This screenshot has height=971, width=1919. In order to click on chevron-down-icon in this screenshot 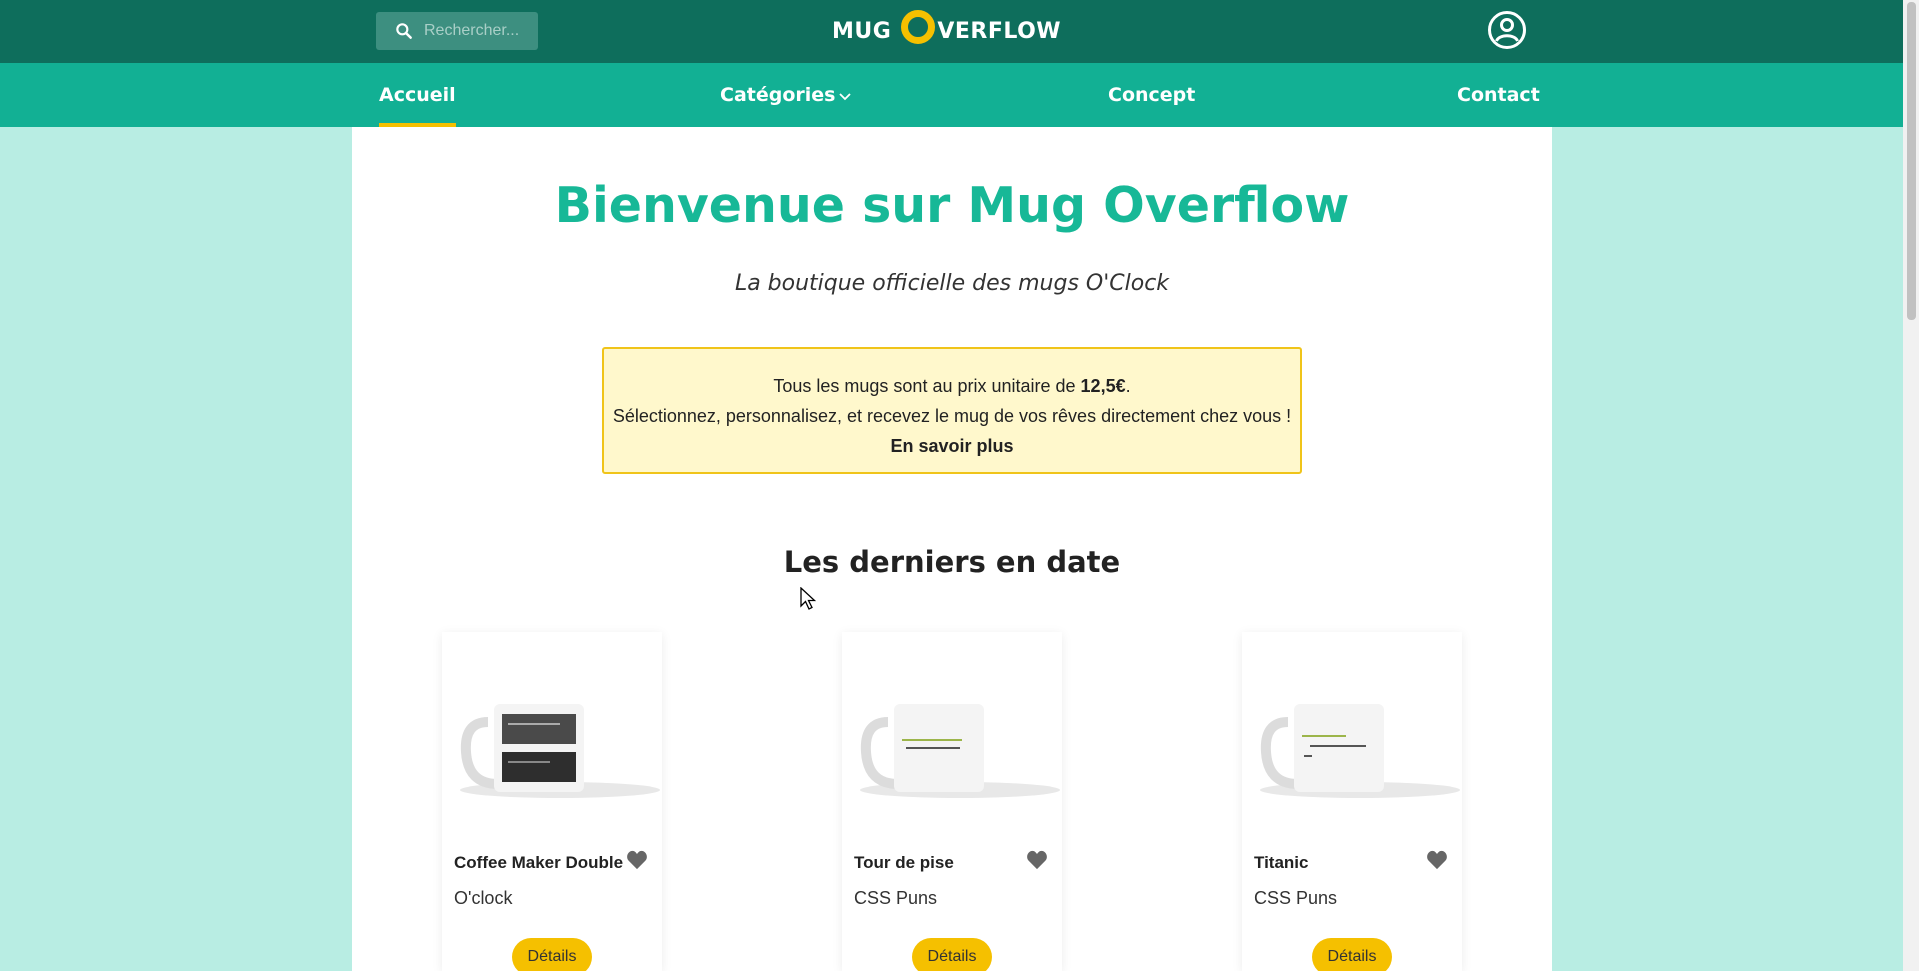, I will do `click(845, 97)`.